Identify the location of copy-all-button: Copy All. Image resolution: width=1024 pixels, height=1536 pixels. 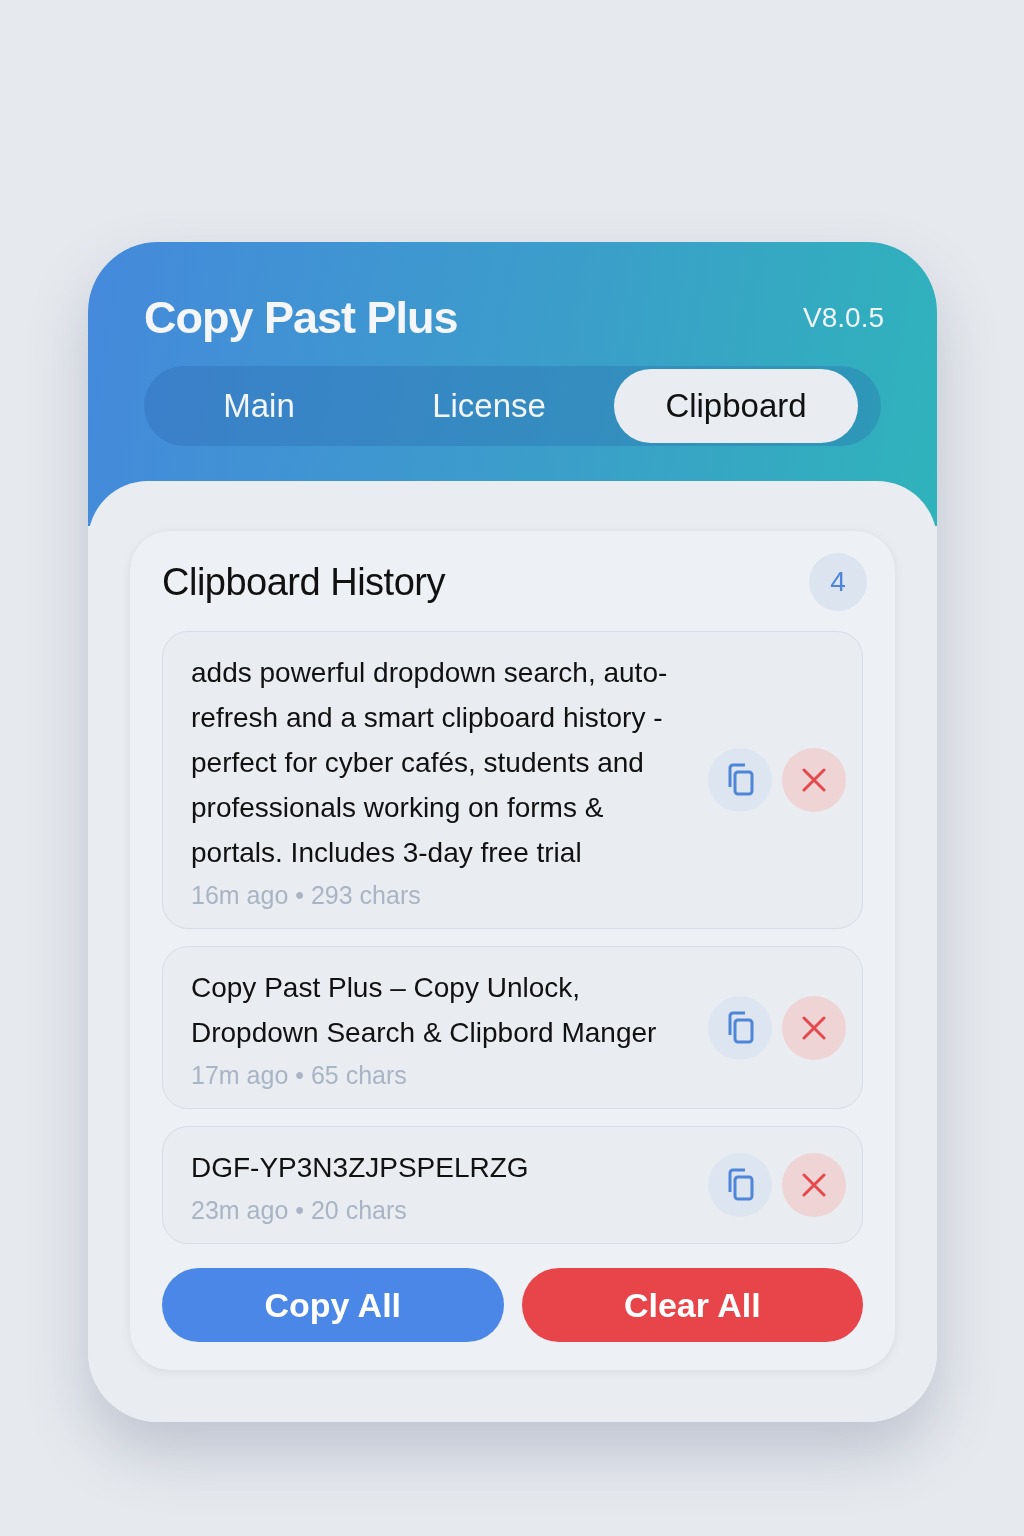
(333, 1305).